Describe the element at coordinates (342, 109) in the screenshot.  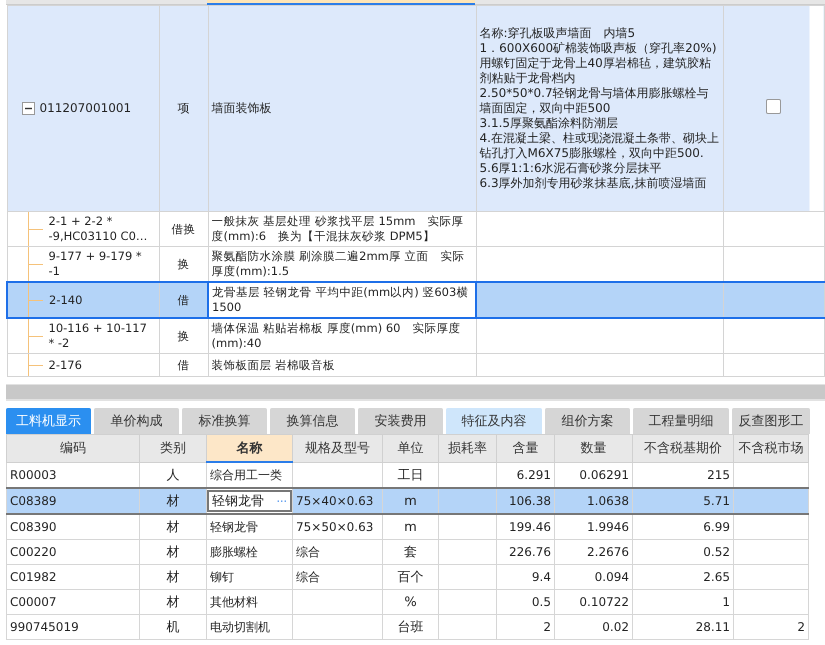
I see `item-name: 墙面装饰板` at that location.